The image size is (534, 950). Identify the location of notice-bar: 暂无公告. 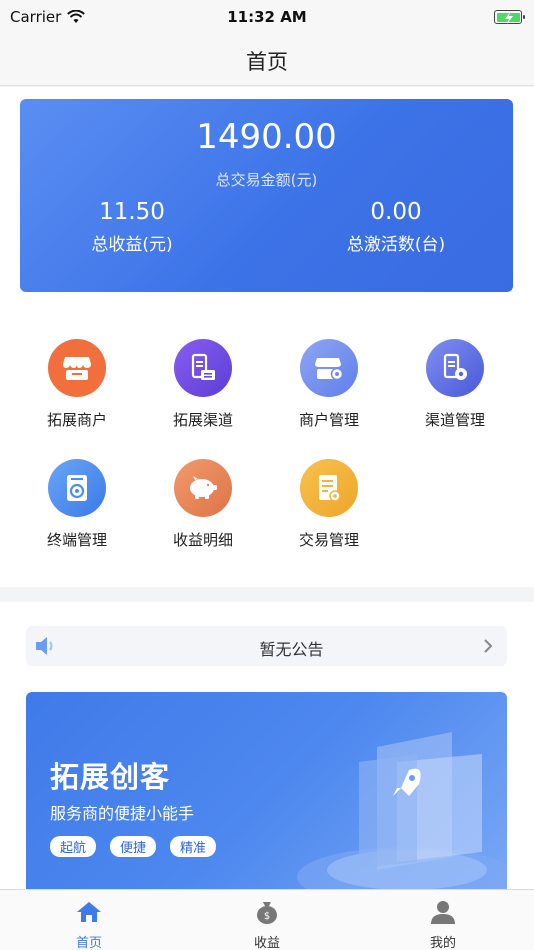
(266, 646).